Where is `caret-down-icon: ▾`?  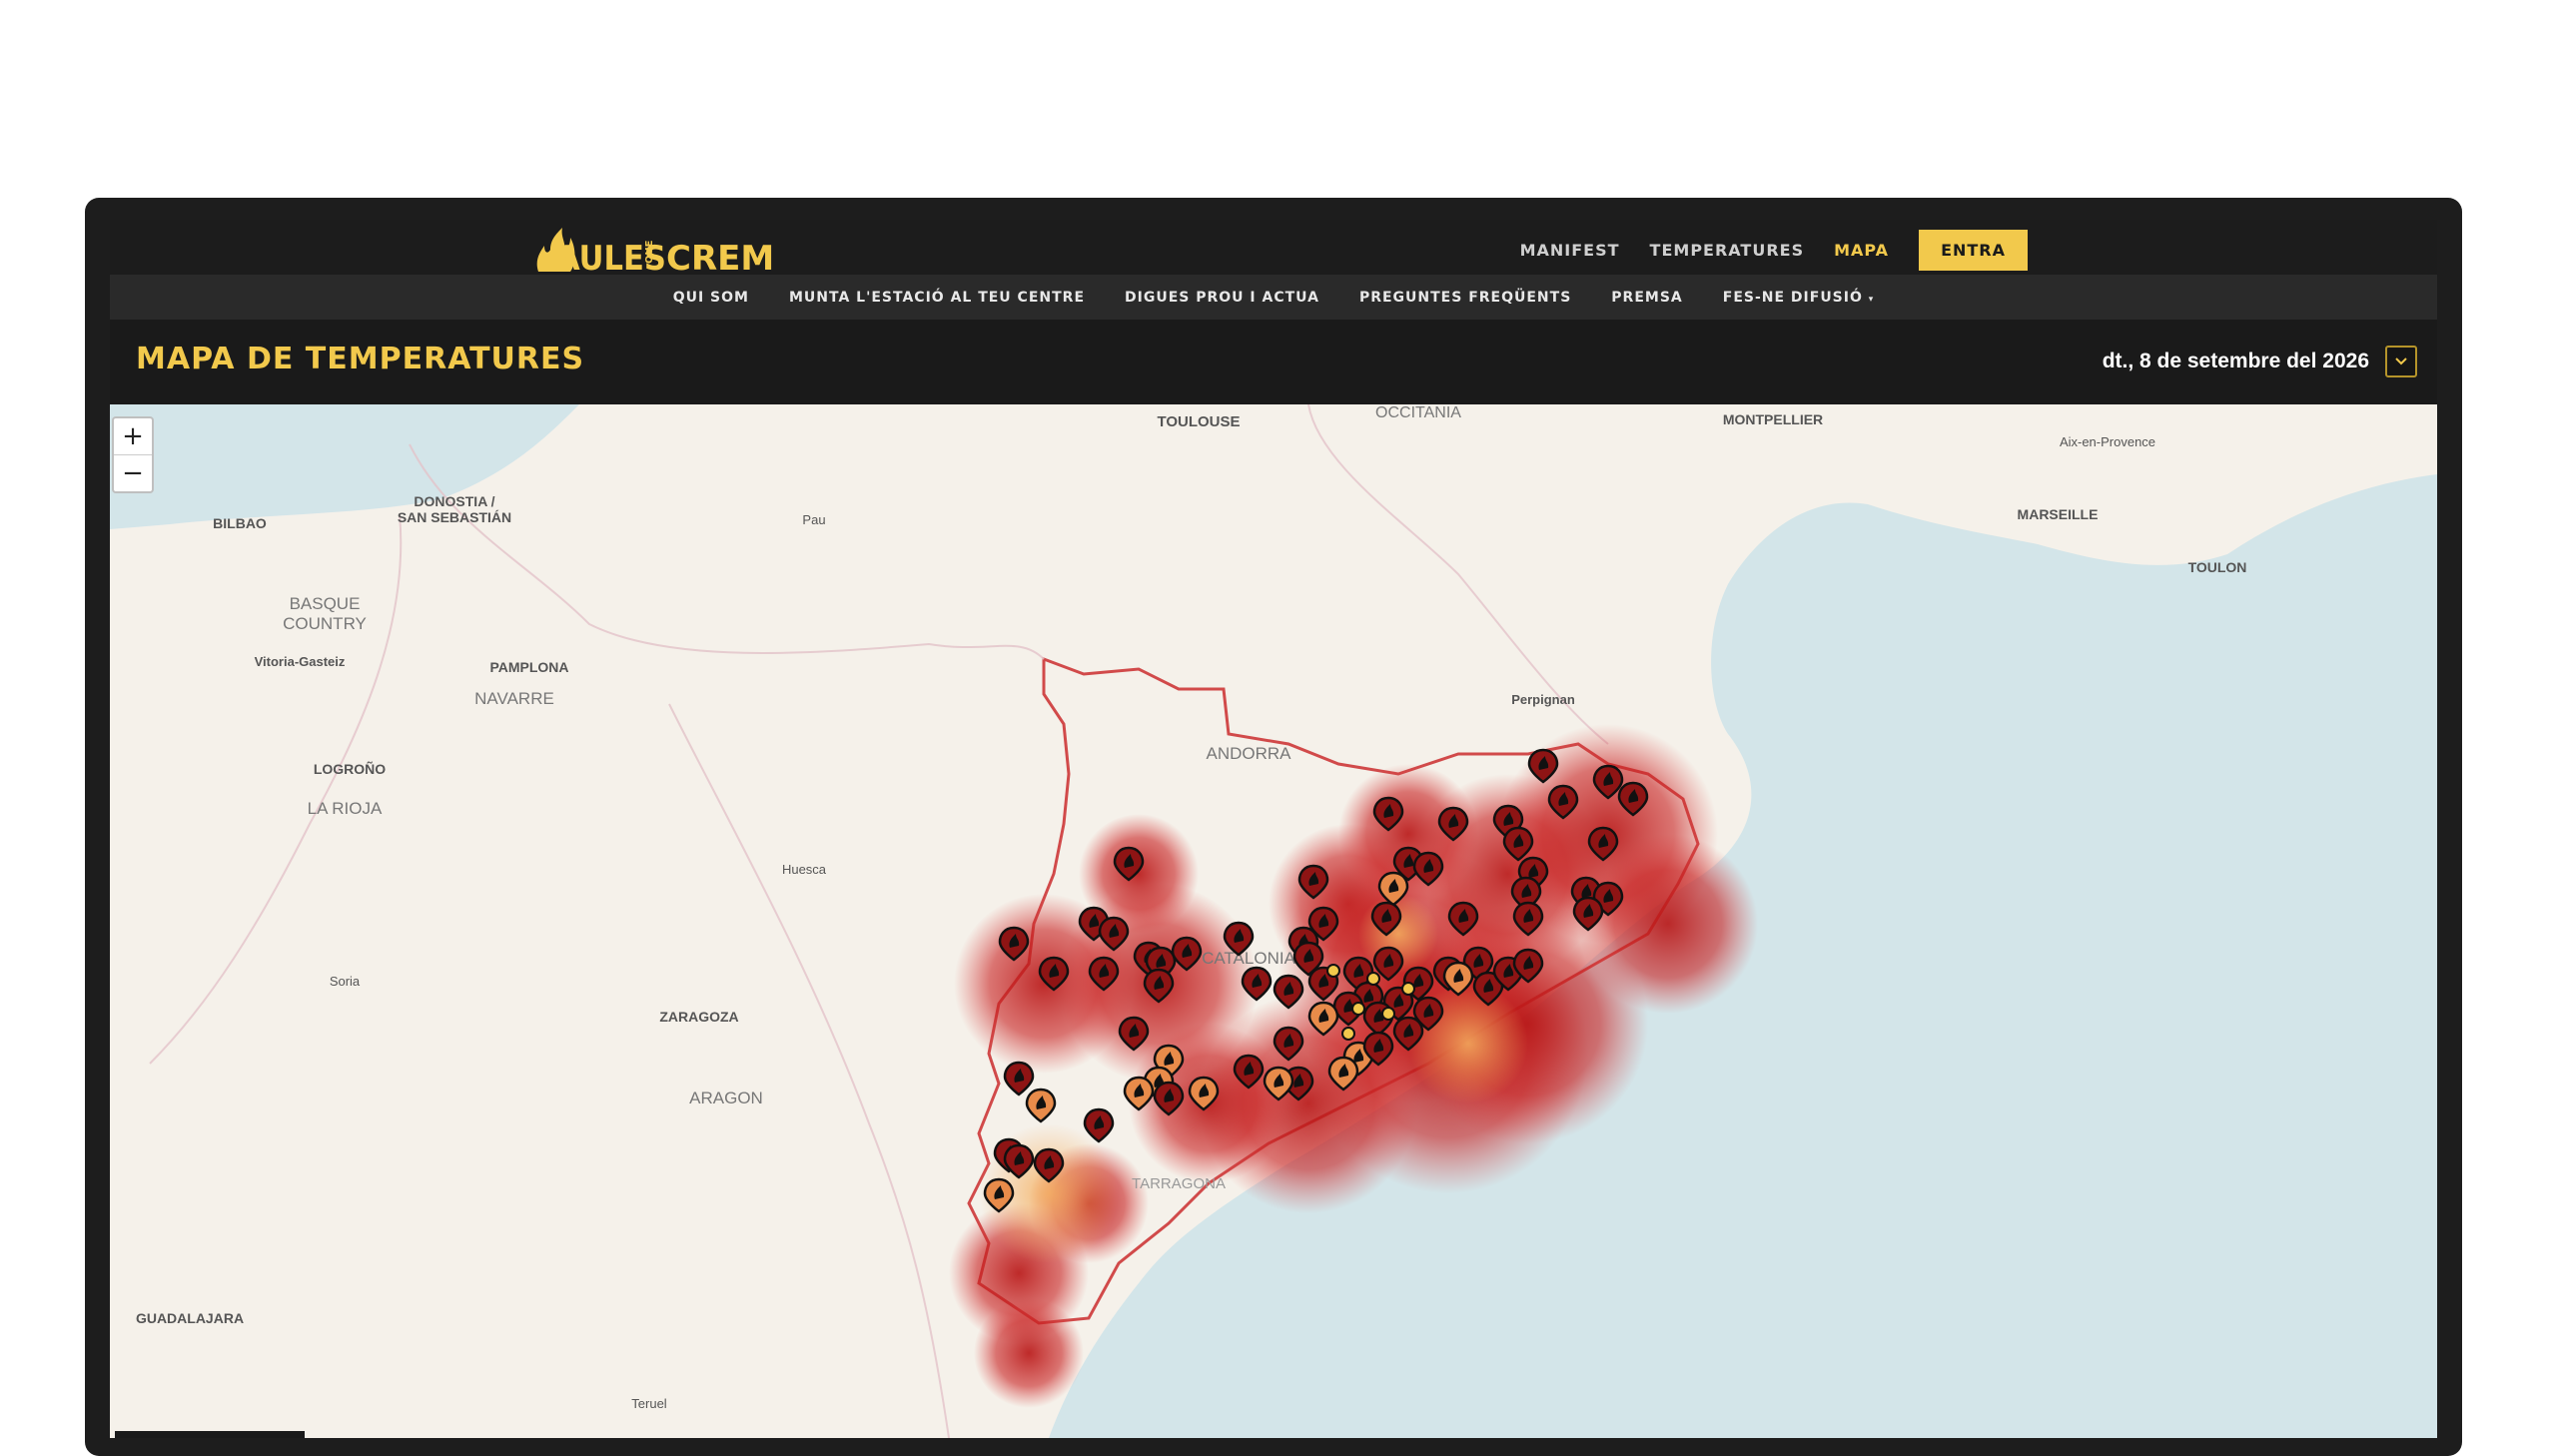
caret-down-icon: ▾ is located at coordinates (1871, 299).